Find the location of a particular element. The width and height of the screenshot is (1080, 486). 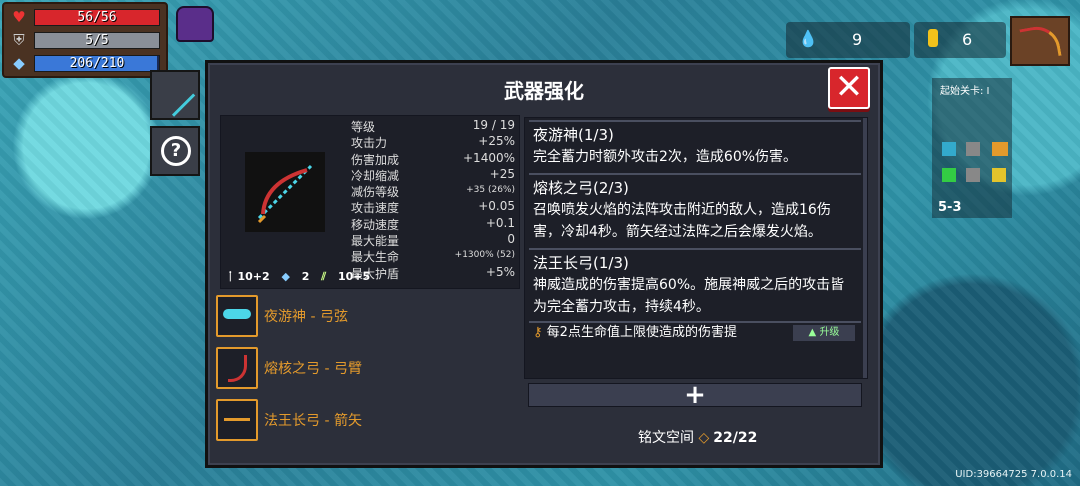

coin-icon is located at coordinates (933, 38).